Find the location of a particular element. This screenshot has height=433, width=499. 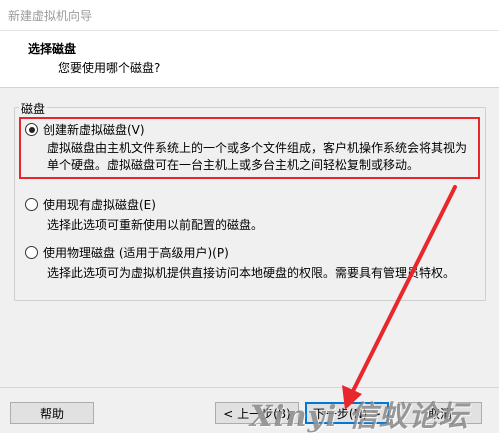

page-title: 选择磁盘 is located at coordinates (52, 49).